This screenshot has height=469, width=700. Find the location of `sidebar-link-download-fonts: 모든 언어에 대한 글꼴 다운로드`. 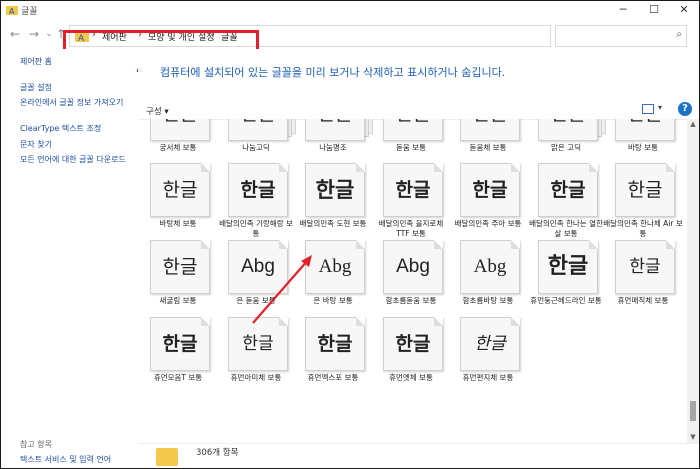

sidebar-link-download-fonts: 모든 언어에 대한 글꼴 다운로드 is located at coordinates (77, 160).